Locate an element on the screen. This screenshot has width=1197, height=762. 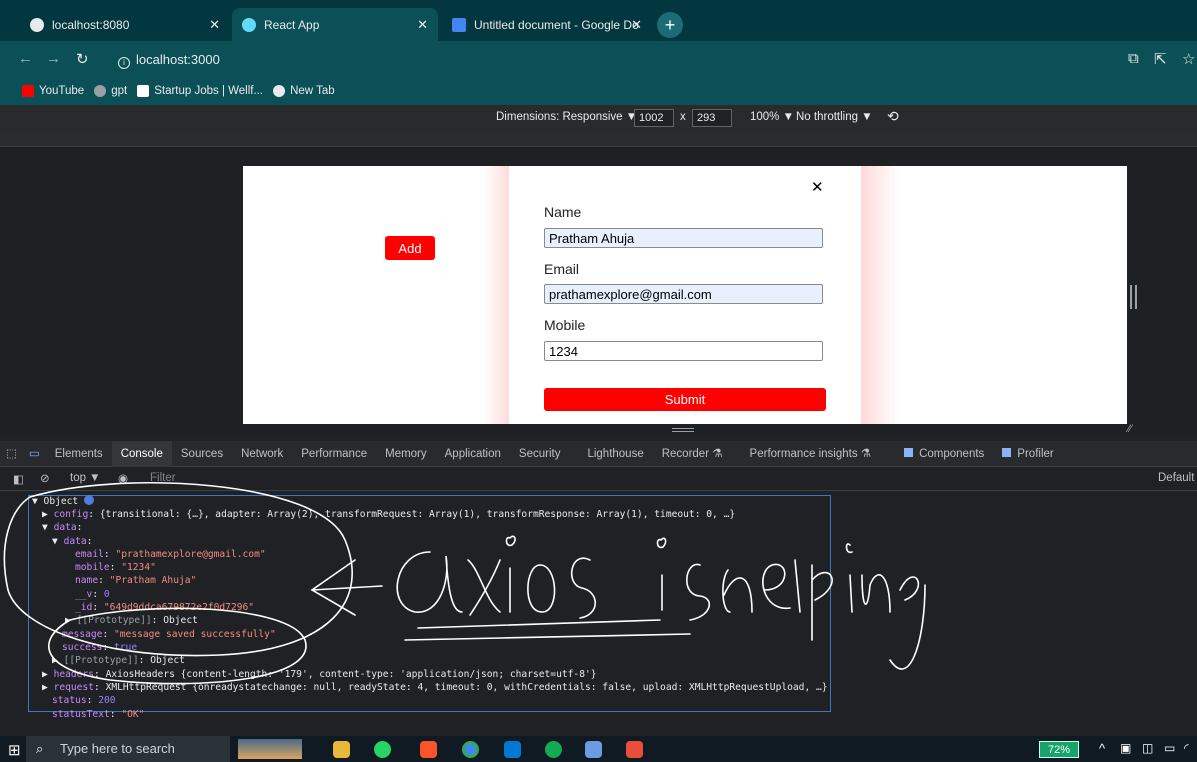
wifi-icon: ◜ is located at coordinates (1186, 748).